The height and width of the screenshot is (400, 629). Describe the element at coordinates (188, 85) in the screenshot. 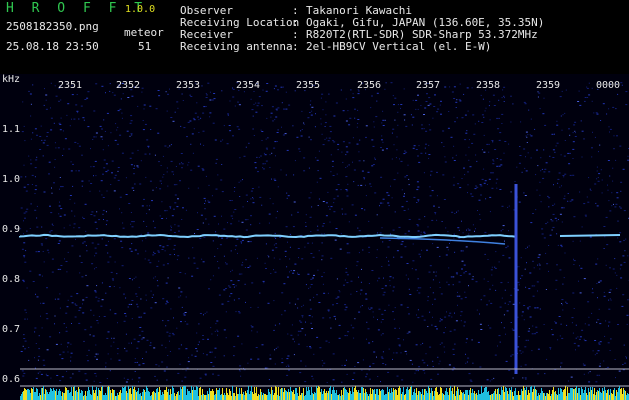

I see `time-label-2353: 2353` at that location.